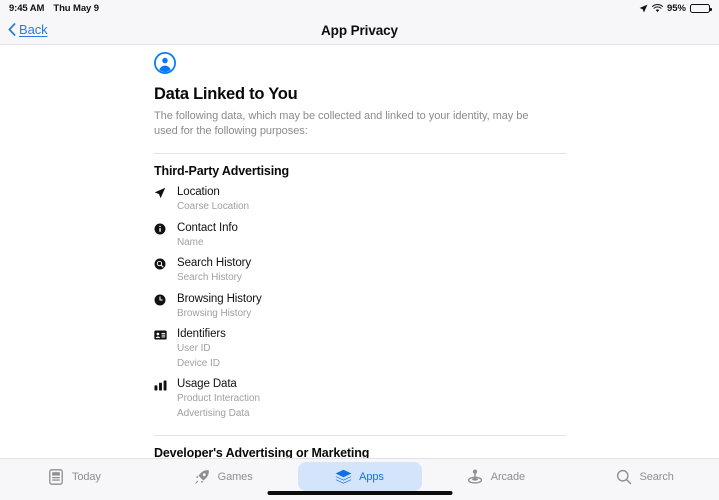 Image resolution: width=719 pixels, height=500 pixels. Describe the element at coordinates (360, 306) in the screenshot. I see `list-item: Browsing History Browsing History` at that location.